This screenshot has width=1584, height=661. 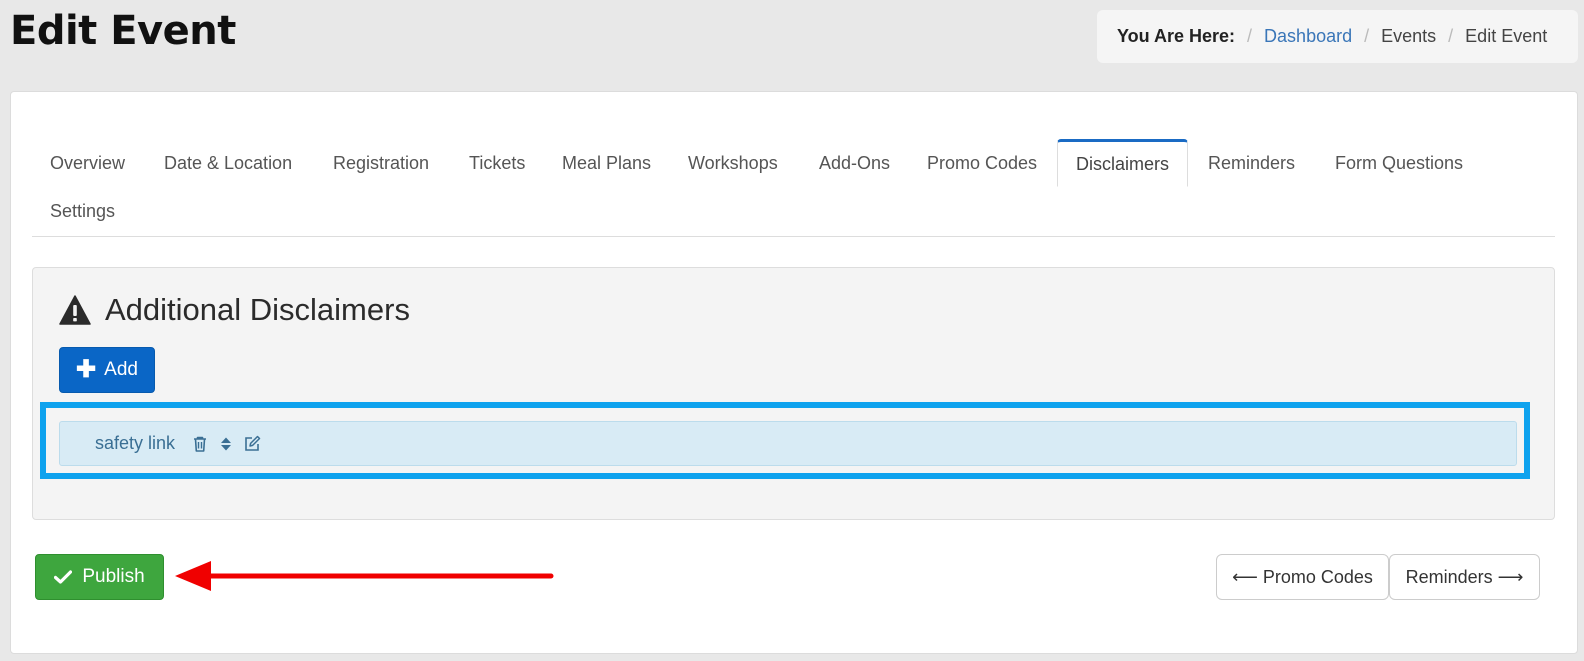 What do you see at coordinates (1464, 577) in the screenshot?
I see `next-reminders-button: Reminders ⟶` at bounding box center [1464, 577].